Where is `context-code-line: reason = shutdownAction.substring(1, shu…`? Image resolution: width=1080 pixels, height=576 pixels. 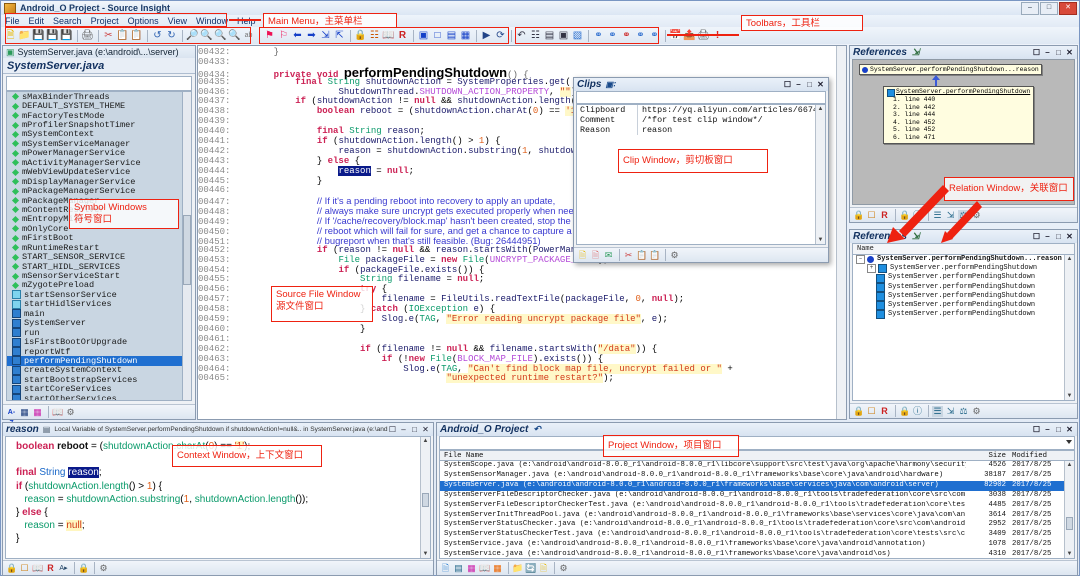
context-code-line: reason = shutdownAction.substring(1, shu… is located at coordinates (223, 499).